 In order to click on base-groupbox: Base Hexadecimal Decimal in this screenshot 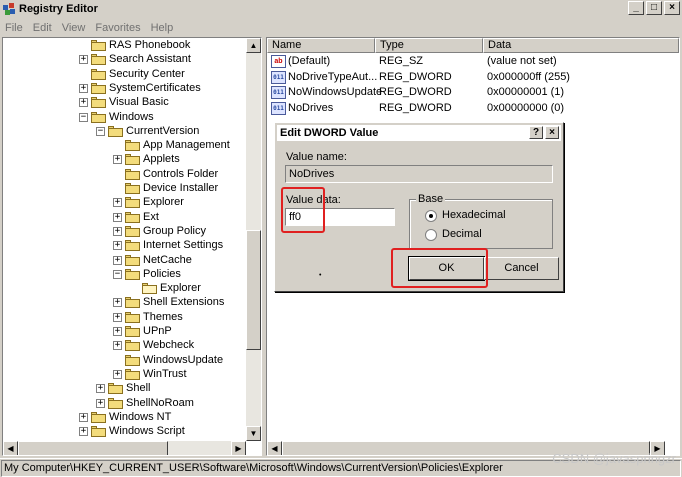, I will do `click(481, 221)`.